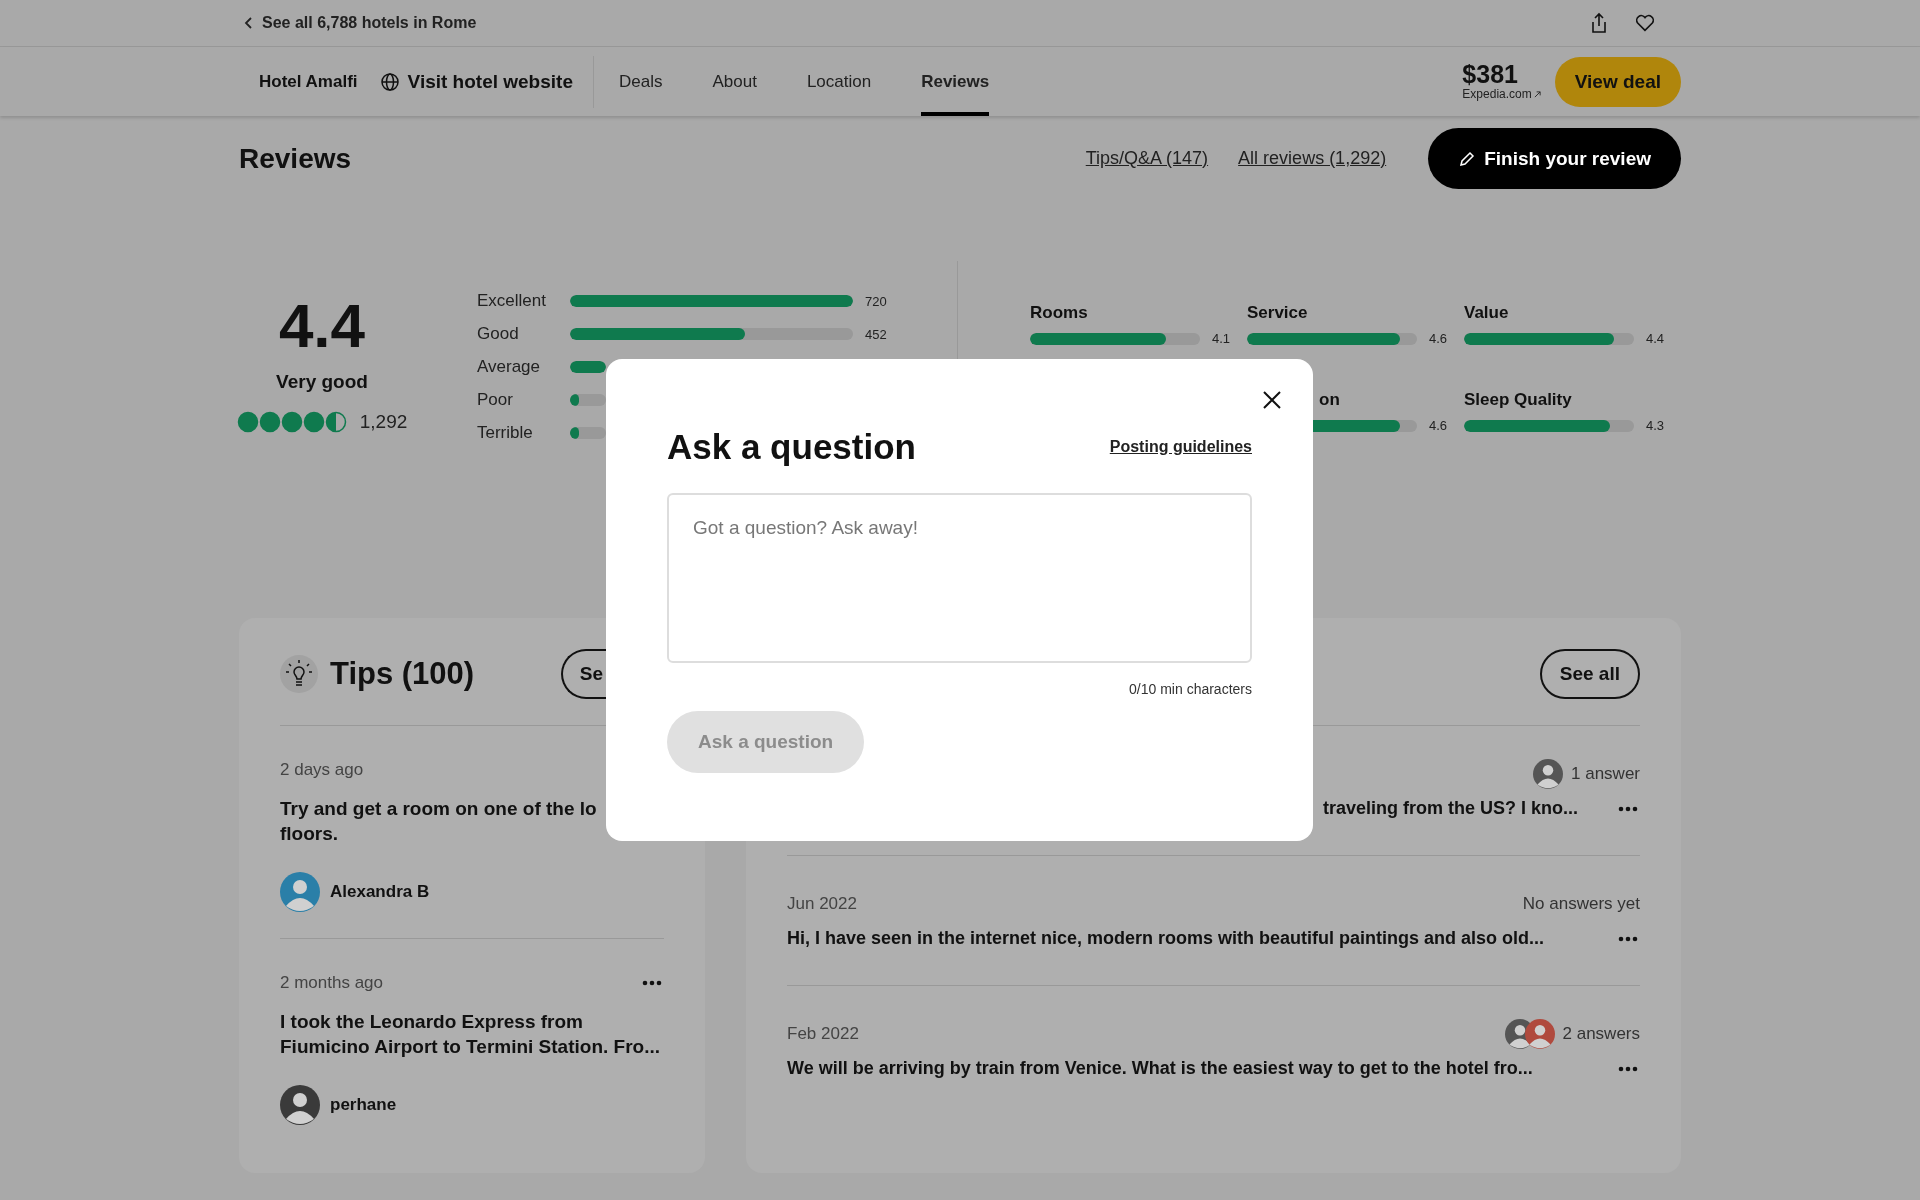  Describe the element at coordinates (380, 892) in the screenshot. I see `author-name: Alexandra B` at that location.